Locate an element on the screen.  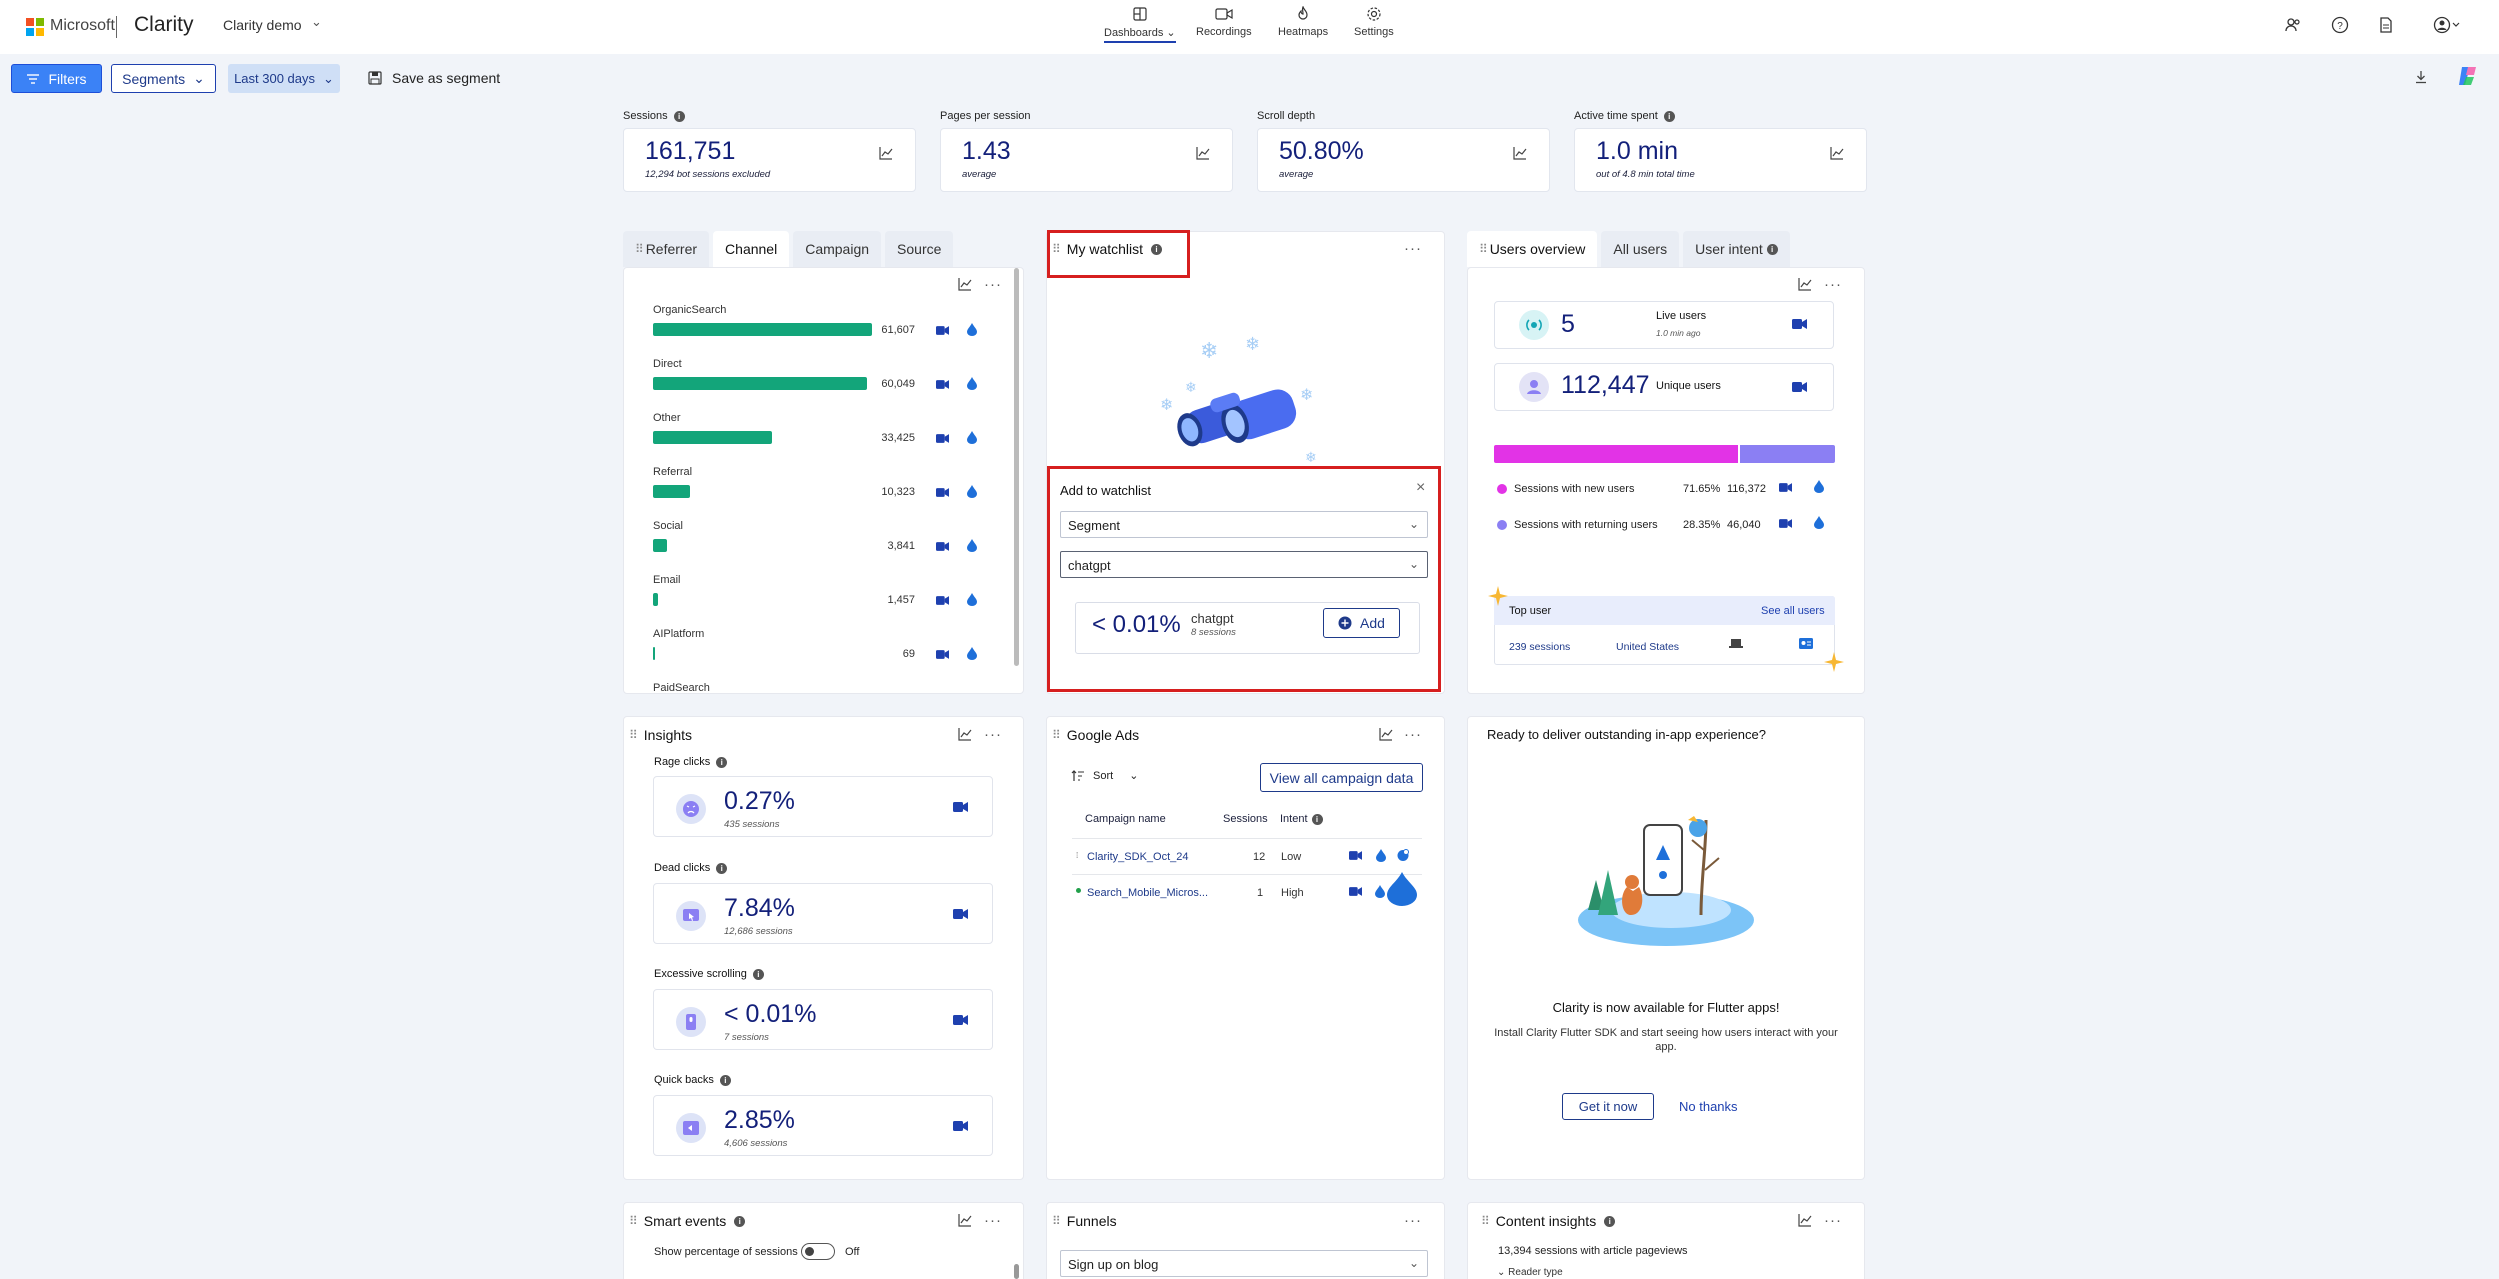
see-all-users-link: See all users is located at coordinates (1793, 611).